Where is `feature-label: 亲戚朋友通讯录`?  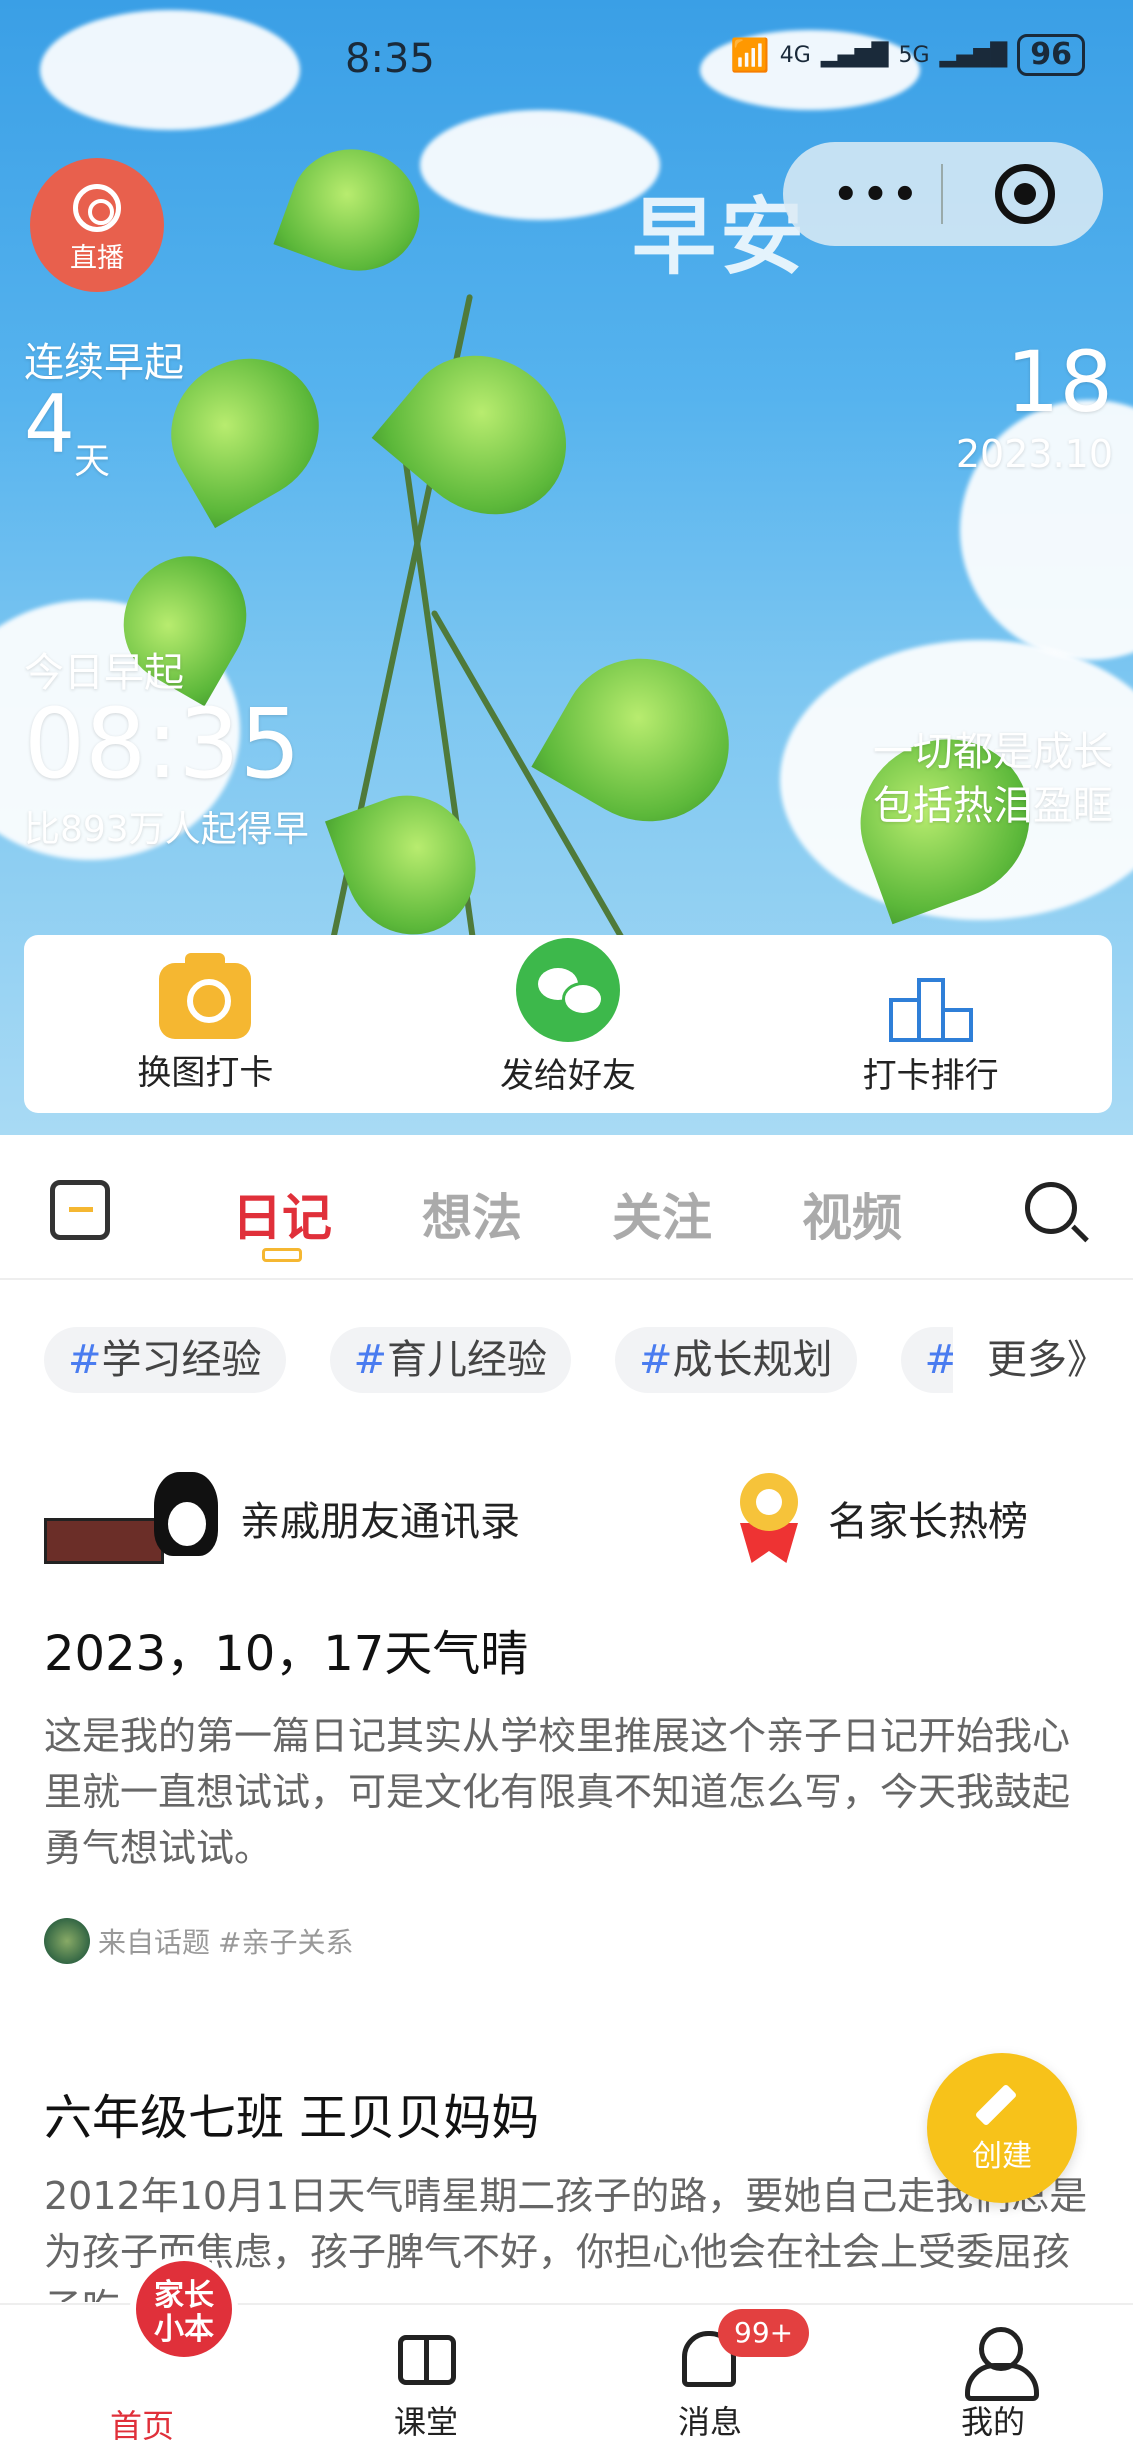
feature-label: 亲戚朋友通讯录 is located at coordinates (380, 1522).